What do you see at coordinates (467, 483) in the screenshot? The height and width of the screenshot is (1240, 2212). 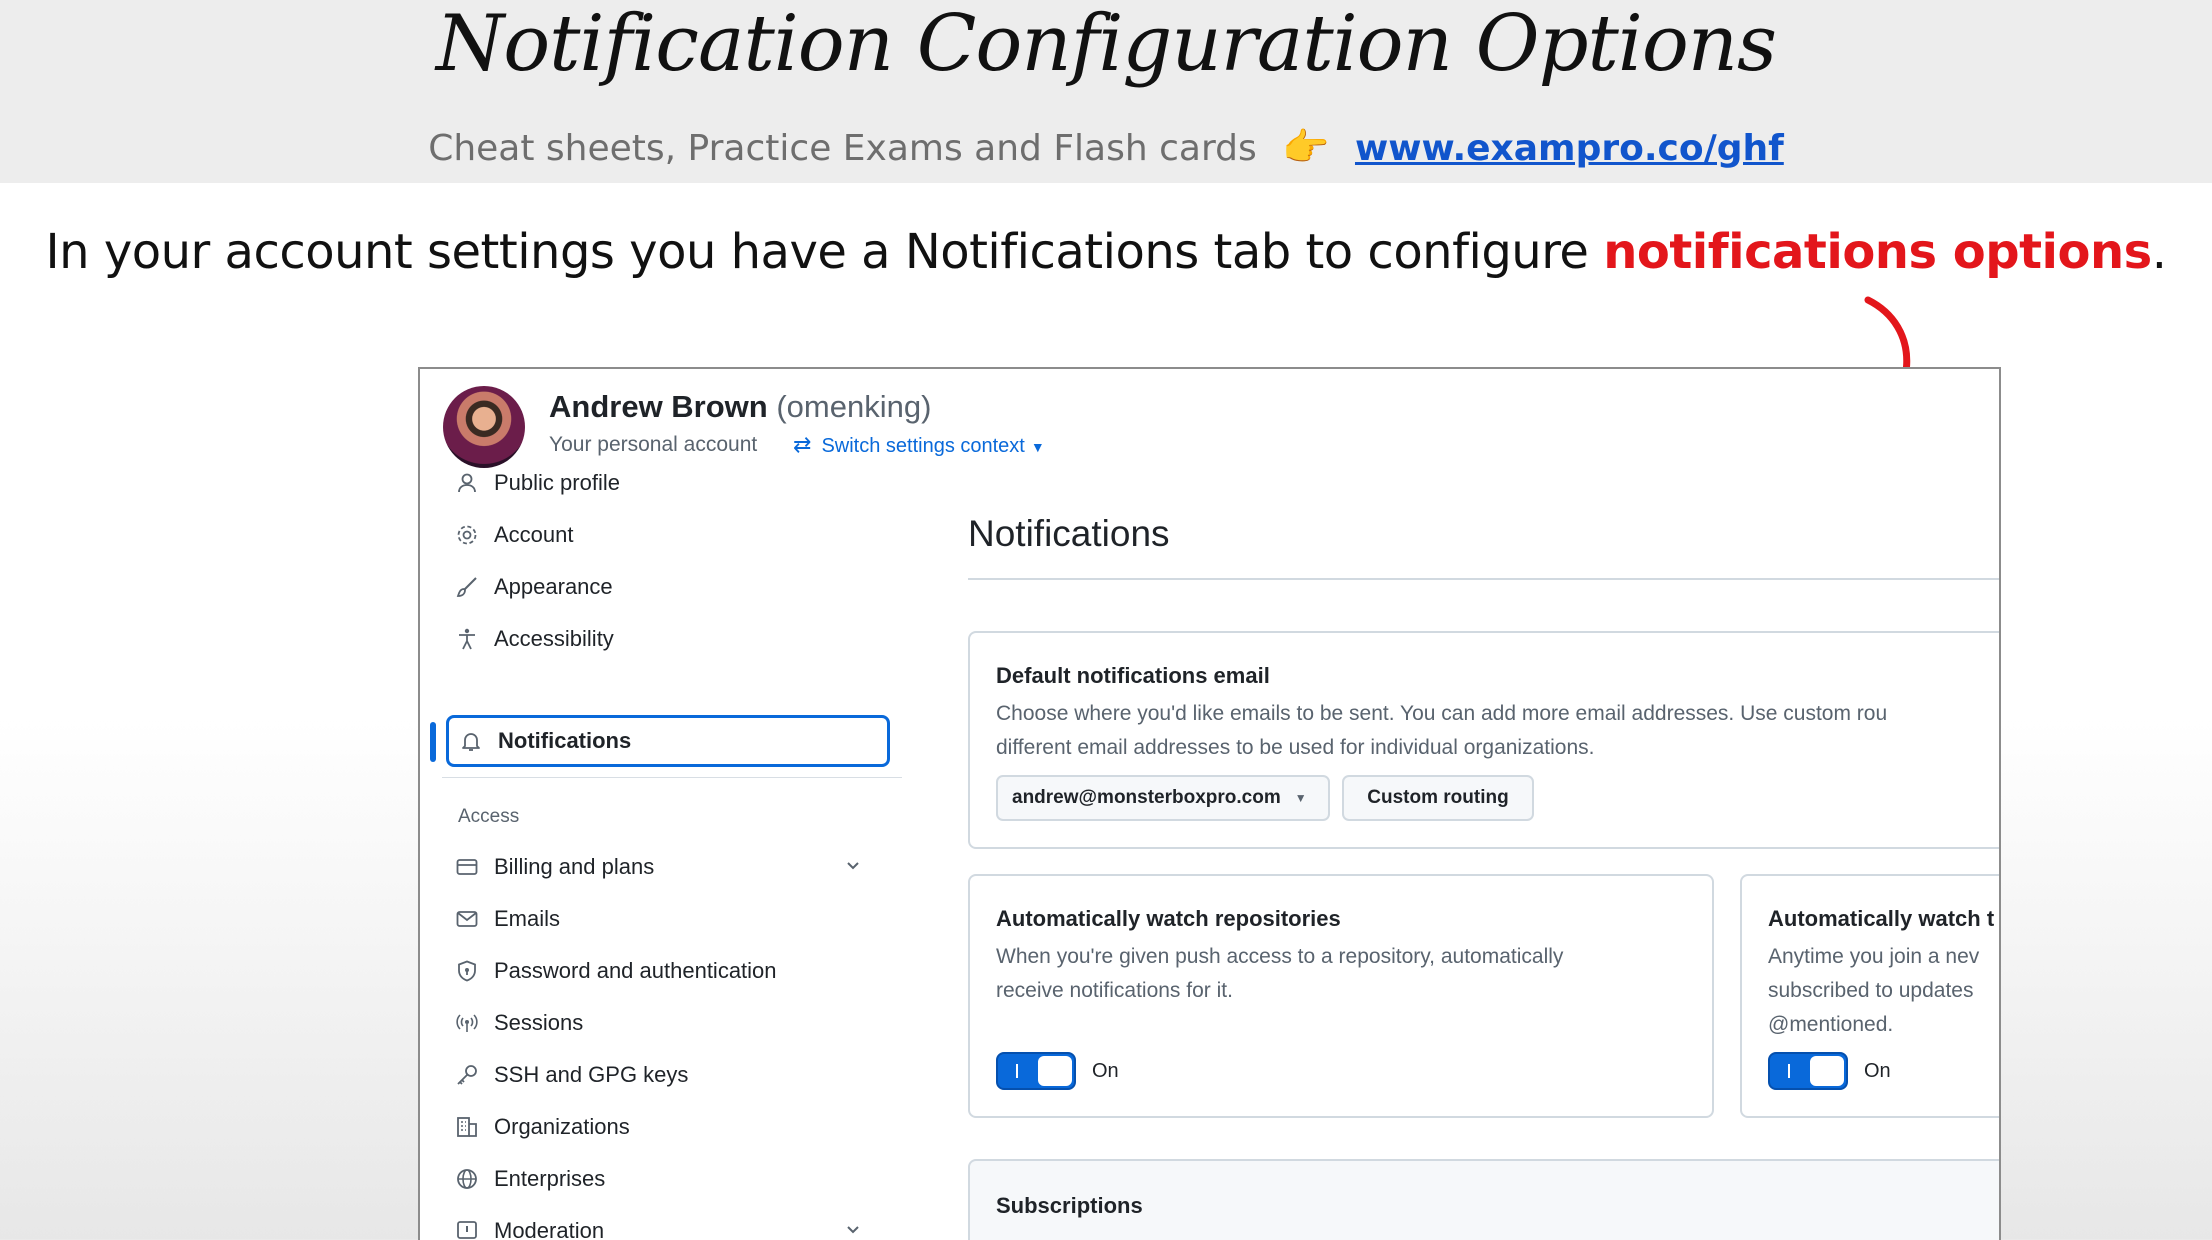 I see `person-icon` at bounding box center [467, 483].